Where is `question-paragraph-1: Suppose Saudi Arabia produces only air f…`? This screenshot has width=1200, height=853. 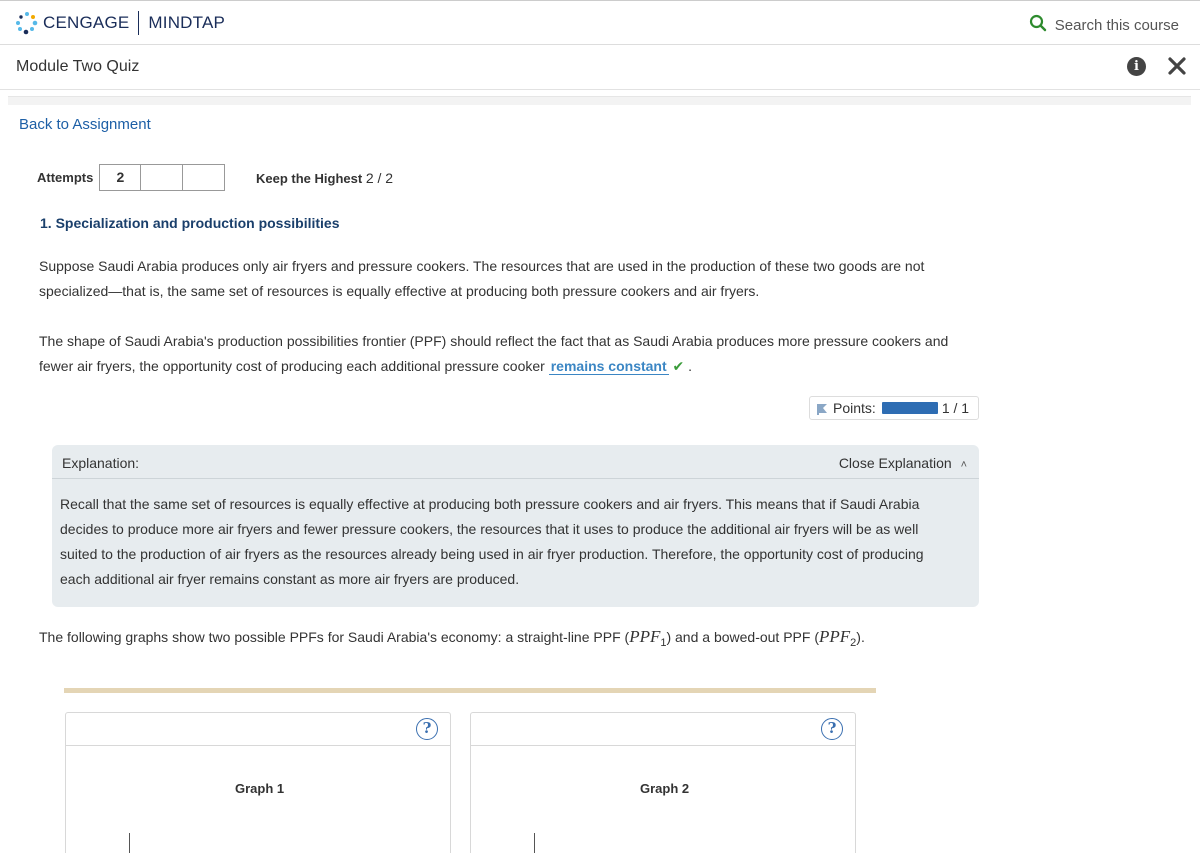 question-paragraph-1: Suppose Saudi Arabia produces only air f… is located at coordinates (504, 279).